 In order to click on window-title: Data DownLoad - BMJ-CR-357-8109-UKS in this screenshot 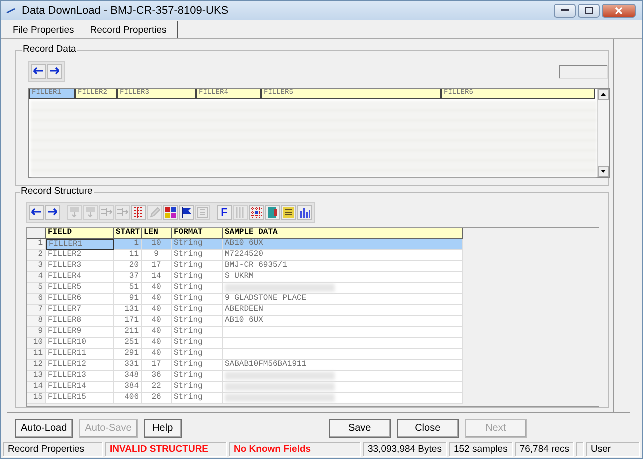, I will do `click(125, 10)`.